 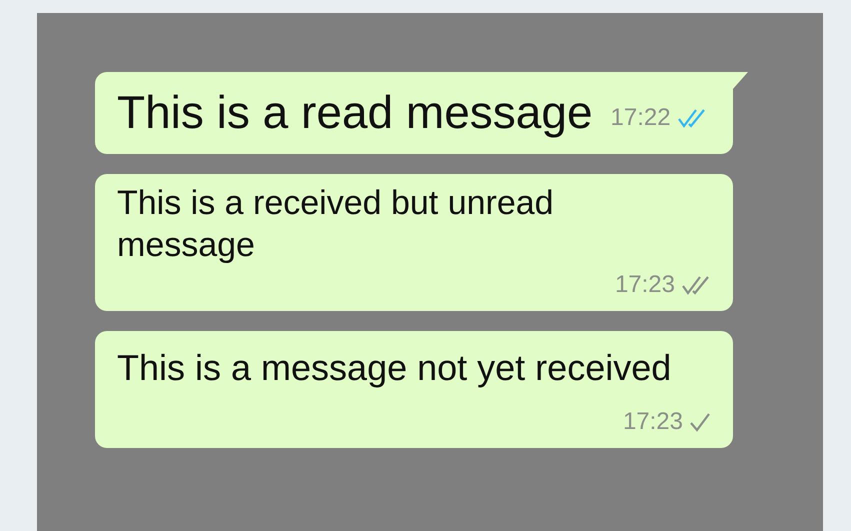 What do you see at coordinates (394, 368) in the screenshot?
I see `message-text: This is a message not yet received` at bounding box center [394, 368].